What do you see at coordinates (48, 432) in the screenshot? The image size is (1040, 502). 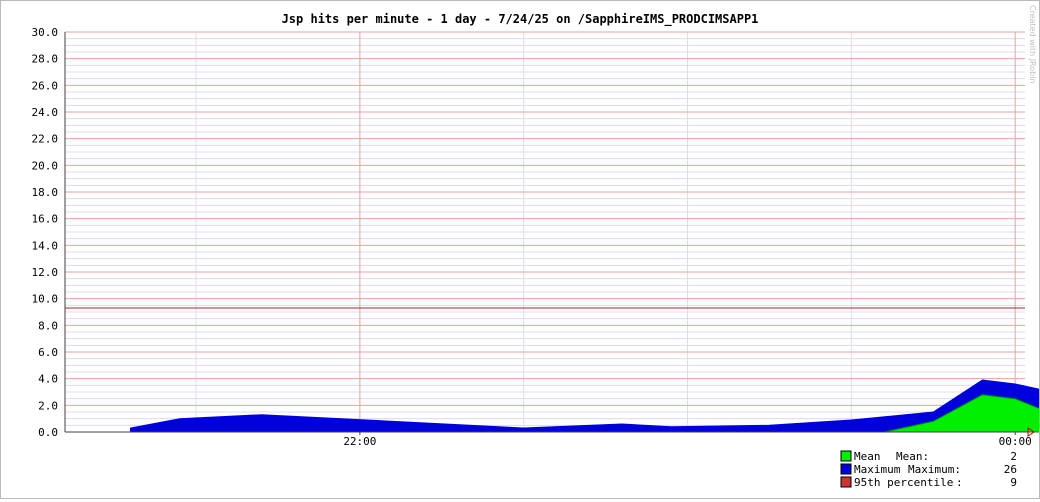 I see `y-tick-label: 0.0` at bounding box center [48, 432].